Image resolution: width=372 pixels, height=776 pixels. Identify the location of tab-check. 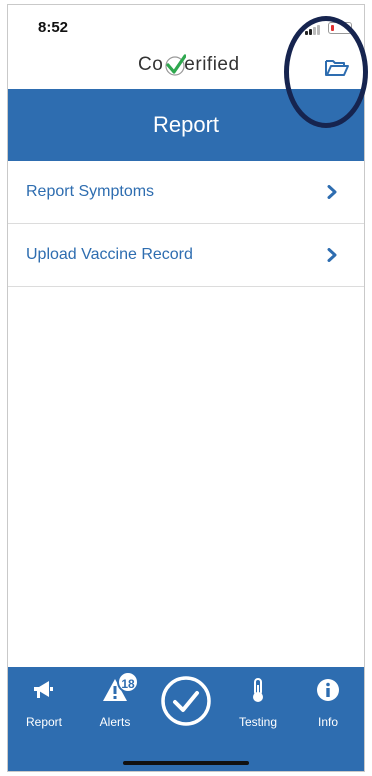
(186, 701).